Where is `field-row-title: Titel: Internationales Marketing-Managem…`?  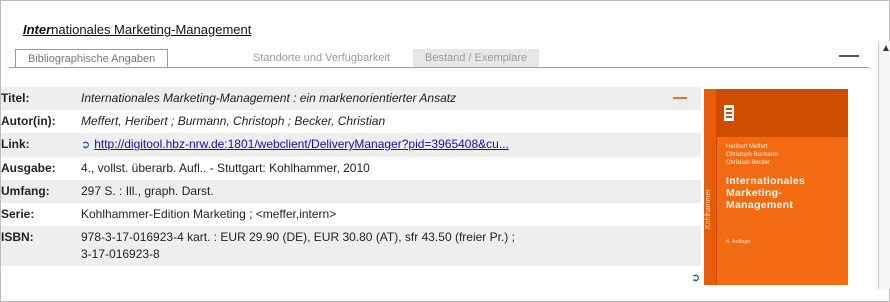 field-row-title: Titel: Internationales Marketing-Managem… is located at coordinates (351, 98).